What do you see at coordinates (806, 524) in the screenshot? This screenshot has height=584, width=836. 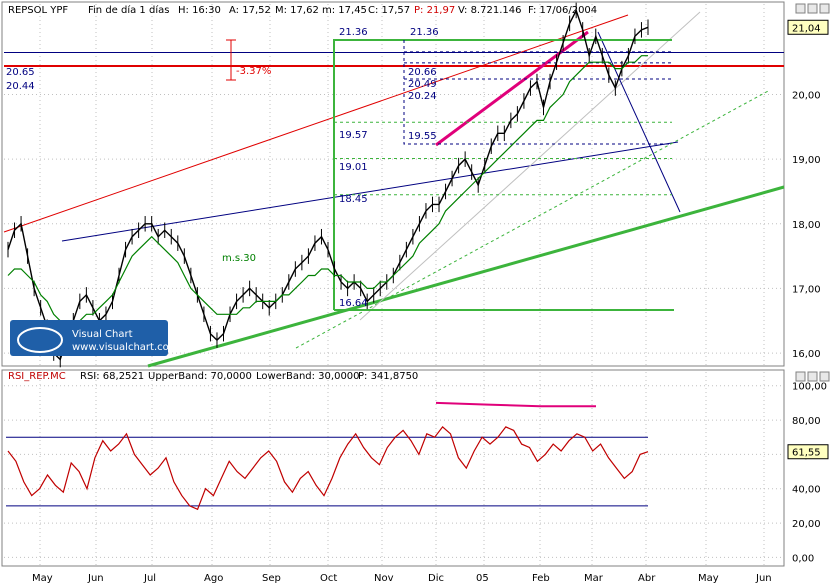 I see `rsi-tick-label: 20,00` at bounding box center [806, 524].